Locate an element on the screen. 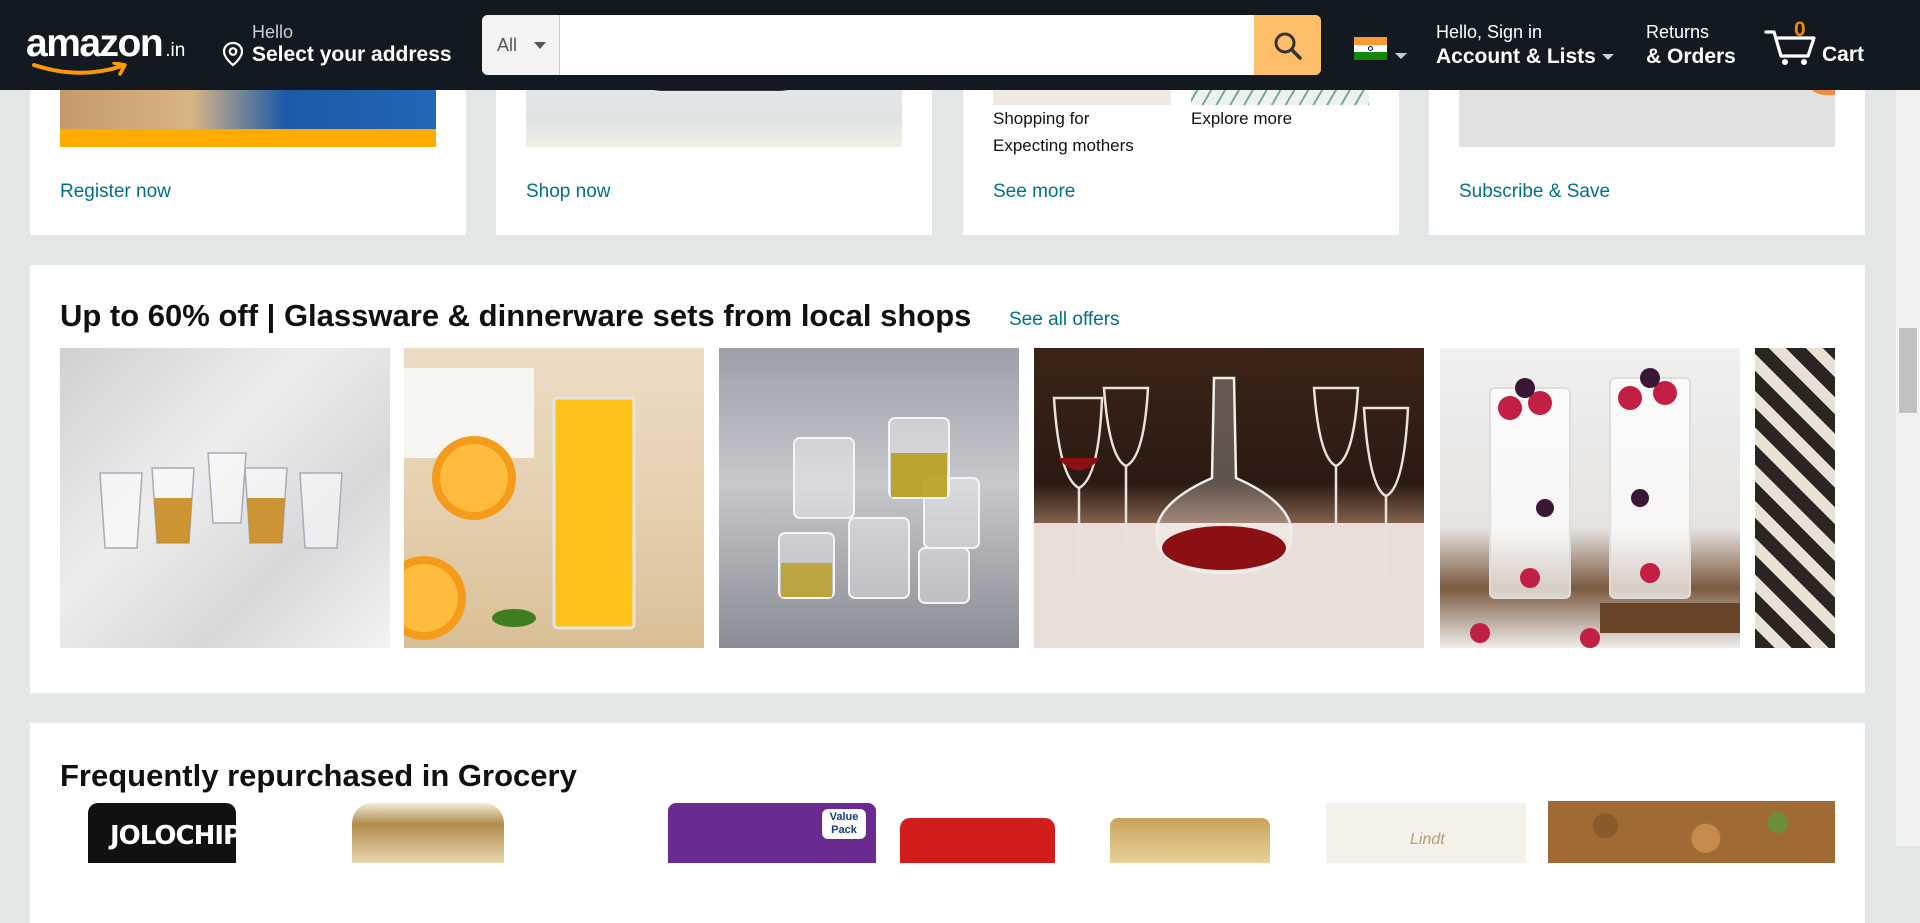  glass-tumbler-set-image is located at coordinates (869, 498).